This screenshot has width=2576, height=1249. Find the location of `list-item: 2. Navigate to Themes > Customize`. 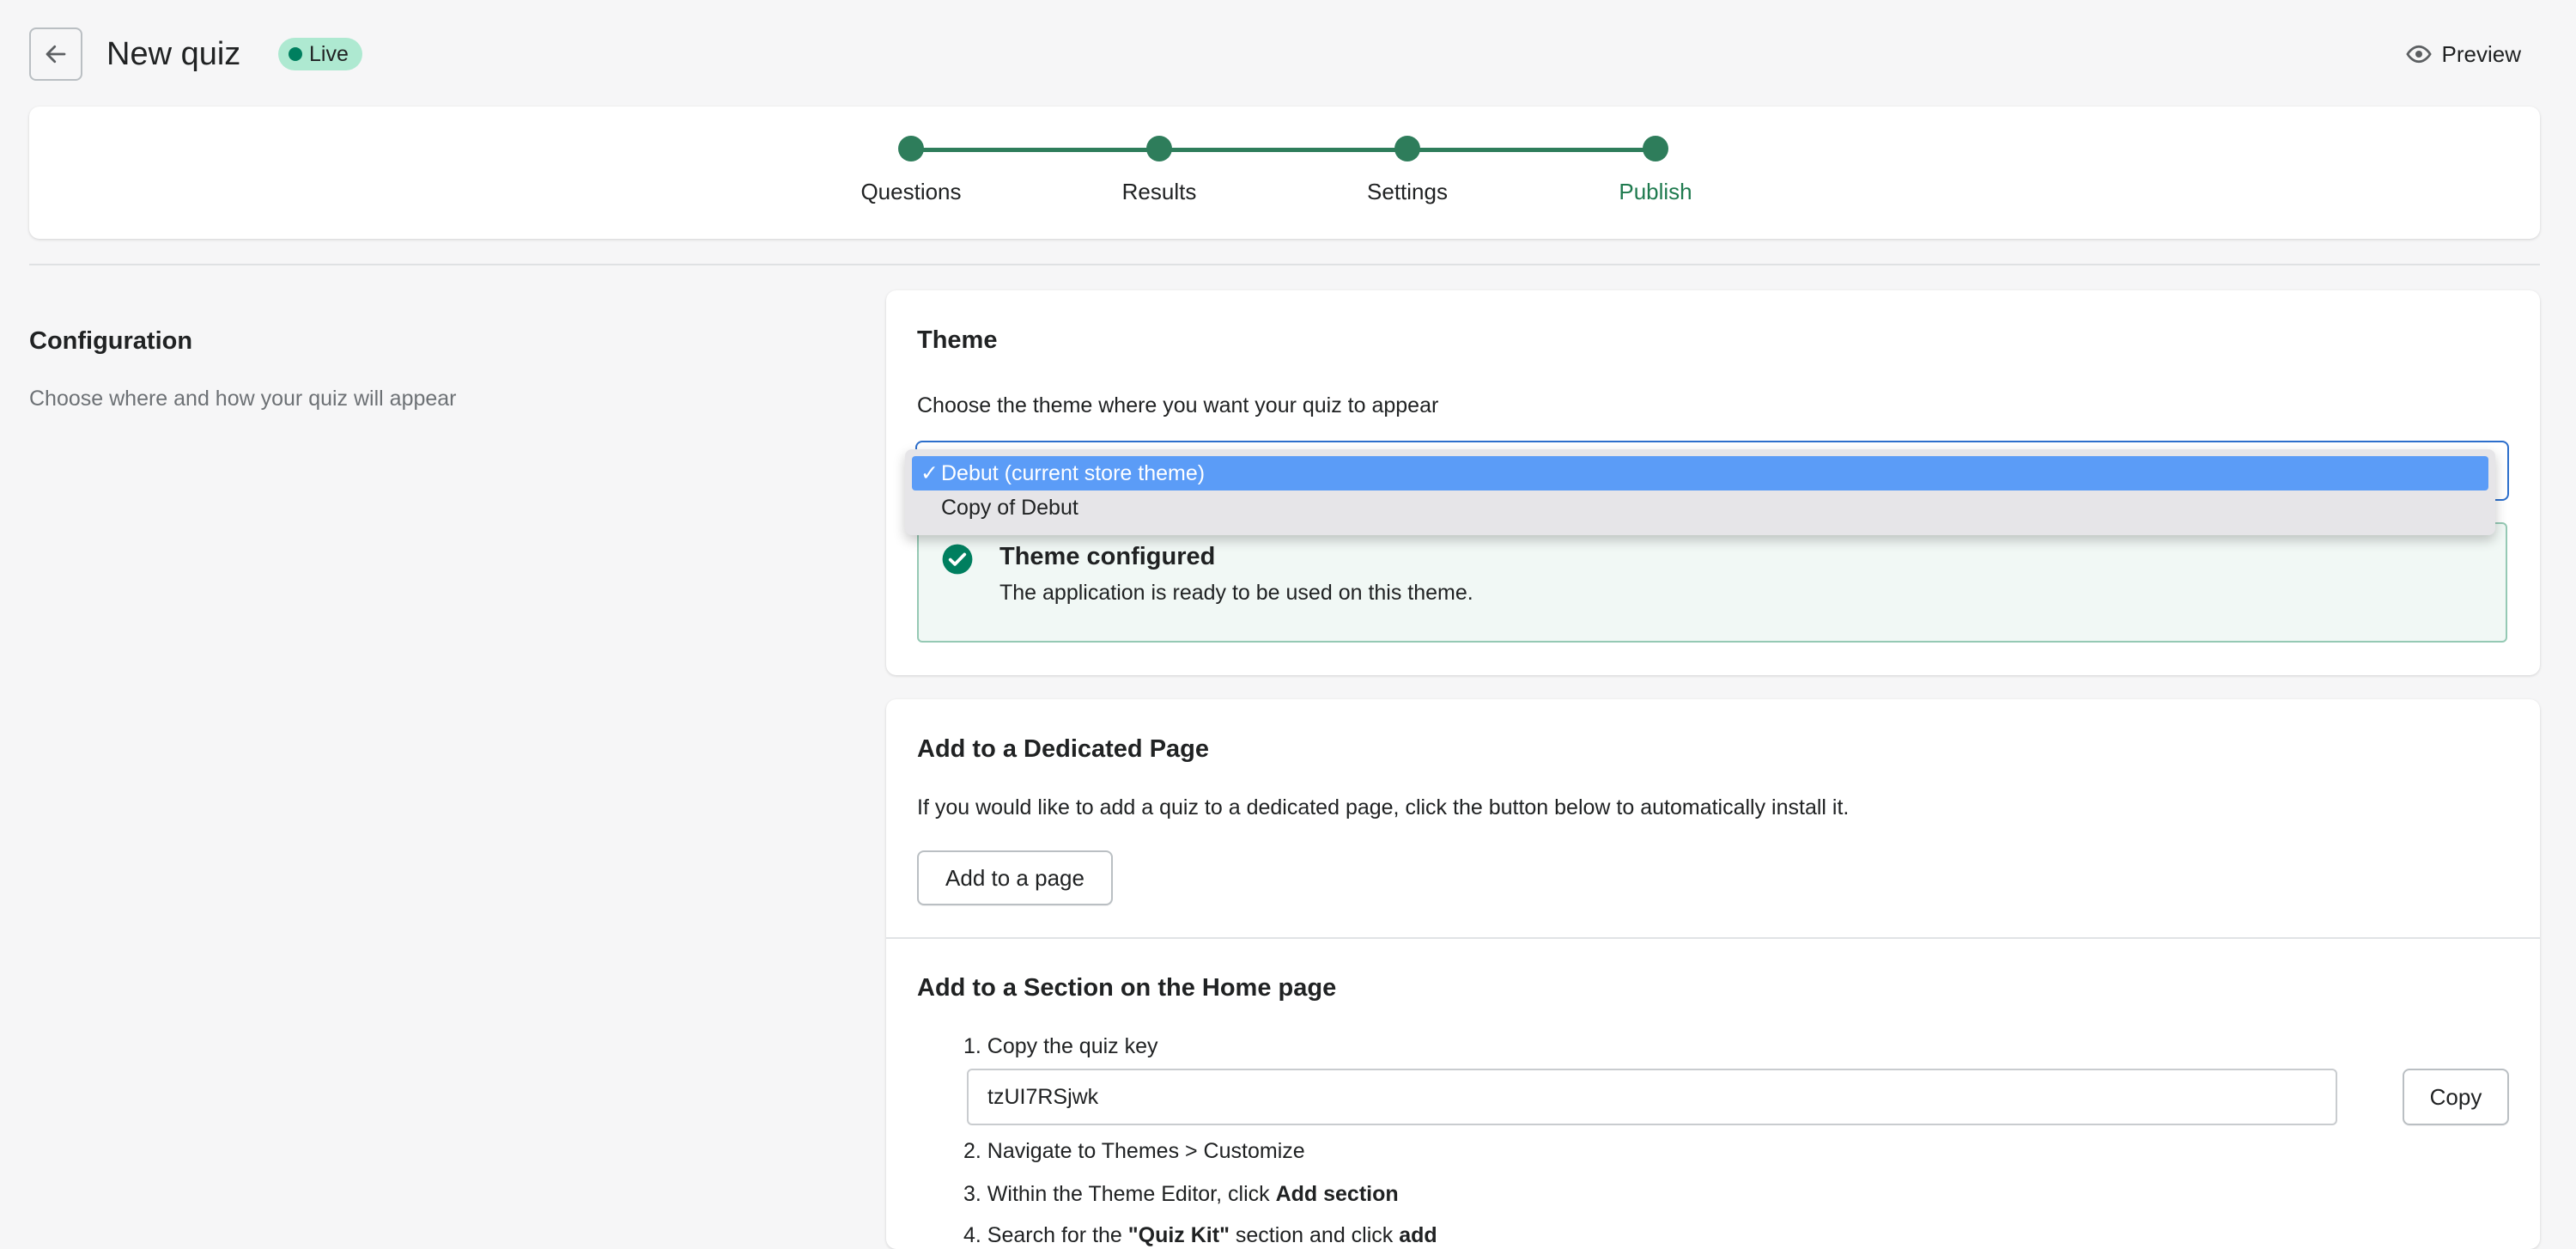

list-item: 2. Navigate to Themes > Customize is located at coordinates (1134, 1151).